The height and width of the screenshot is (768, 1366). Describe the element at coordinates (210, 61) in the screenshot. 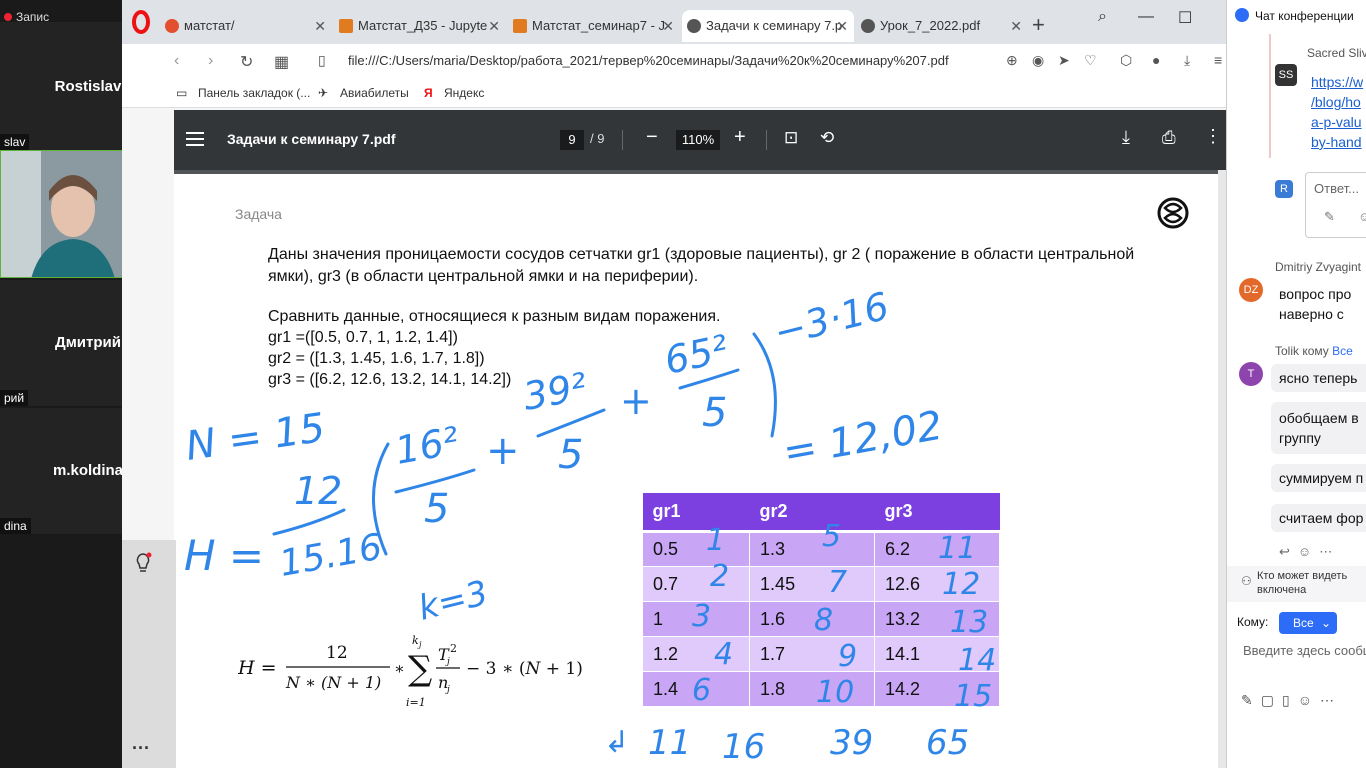

I see `forward-icon: ›` at that location.